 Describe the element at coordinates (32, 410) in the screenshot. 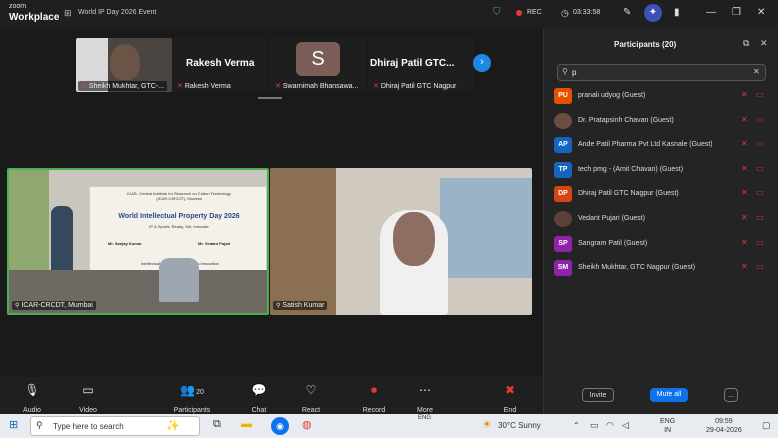

I see `toolbar-label: Audio` at that location.